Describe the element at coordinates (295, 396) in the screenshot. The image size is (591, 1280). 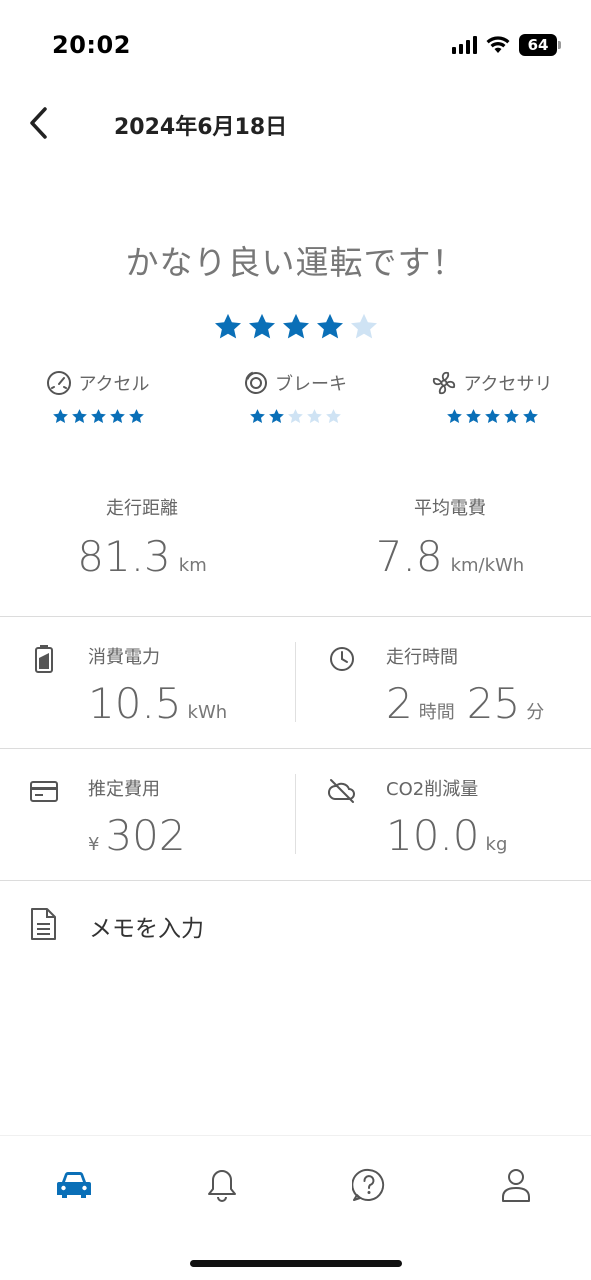
I see `rating-brake: ブレーキ` at that location.